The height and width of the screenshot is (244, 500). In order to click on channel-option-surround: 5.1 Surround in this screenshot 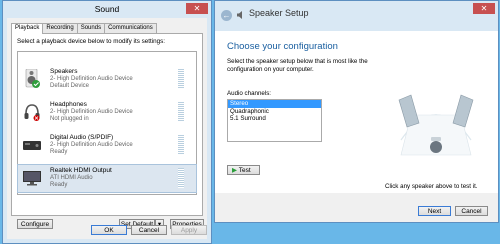, I will do `click(274, 119)`.